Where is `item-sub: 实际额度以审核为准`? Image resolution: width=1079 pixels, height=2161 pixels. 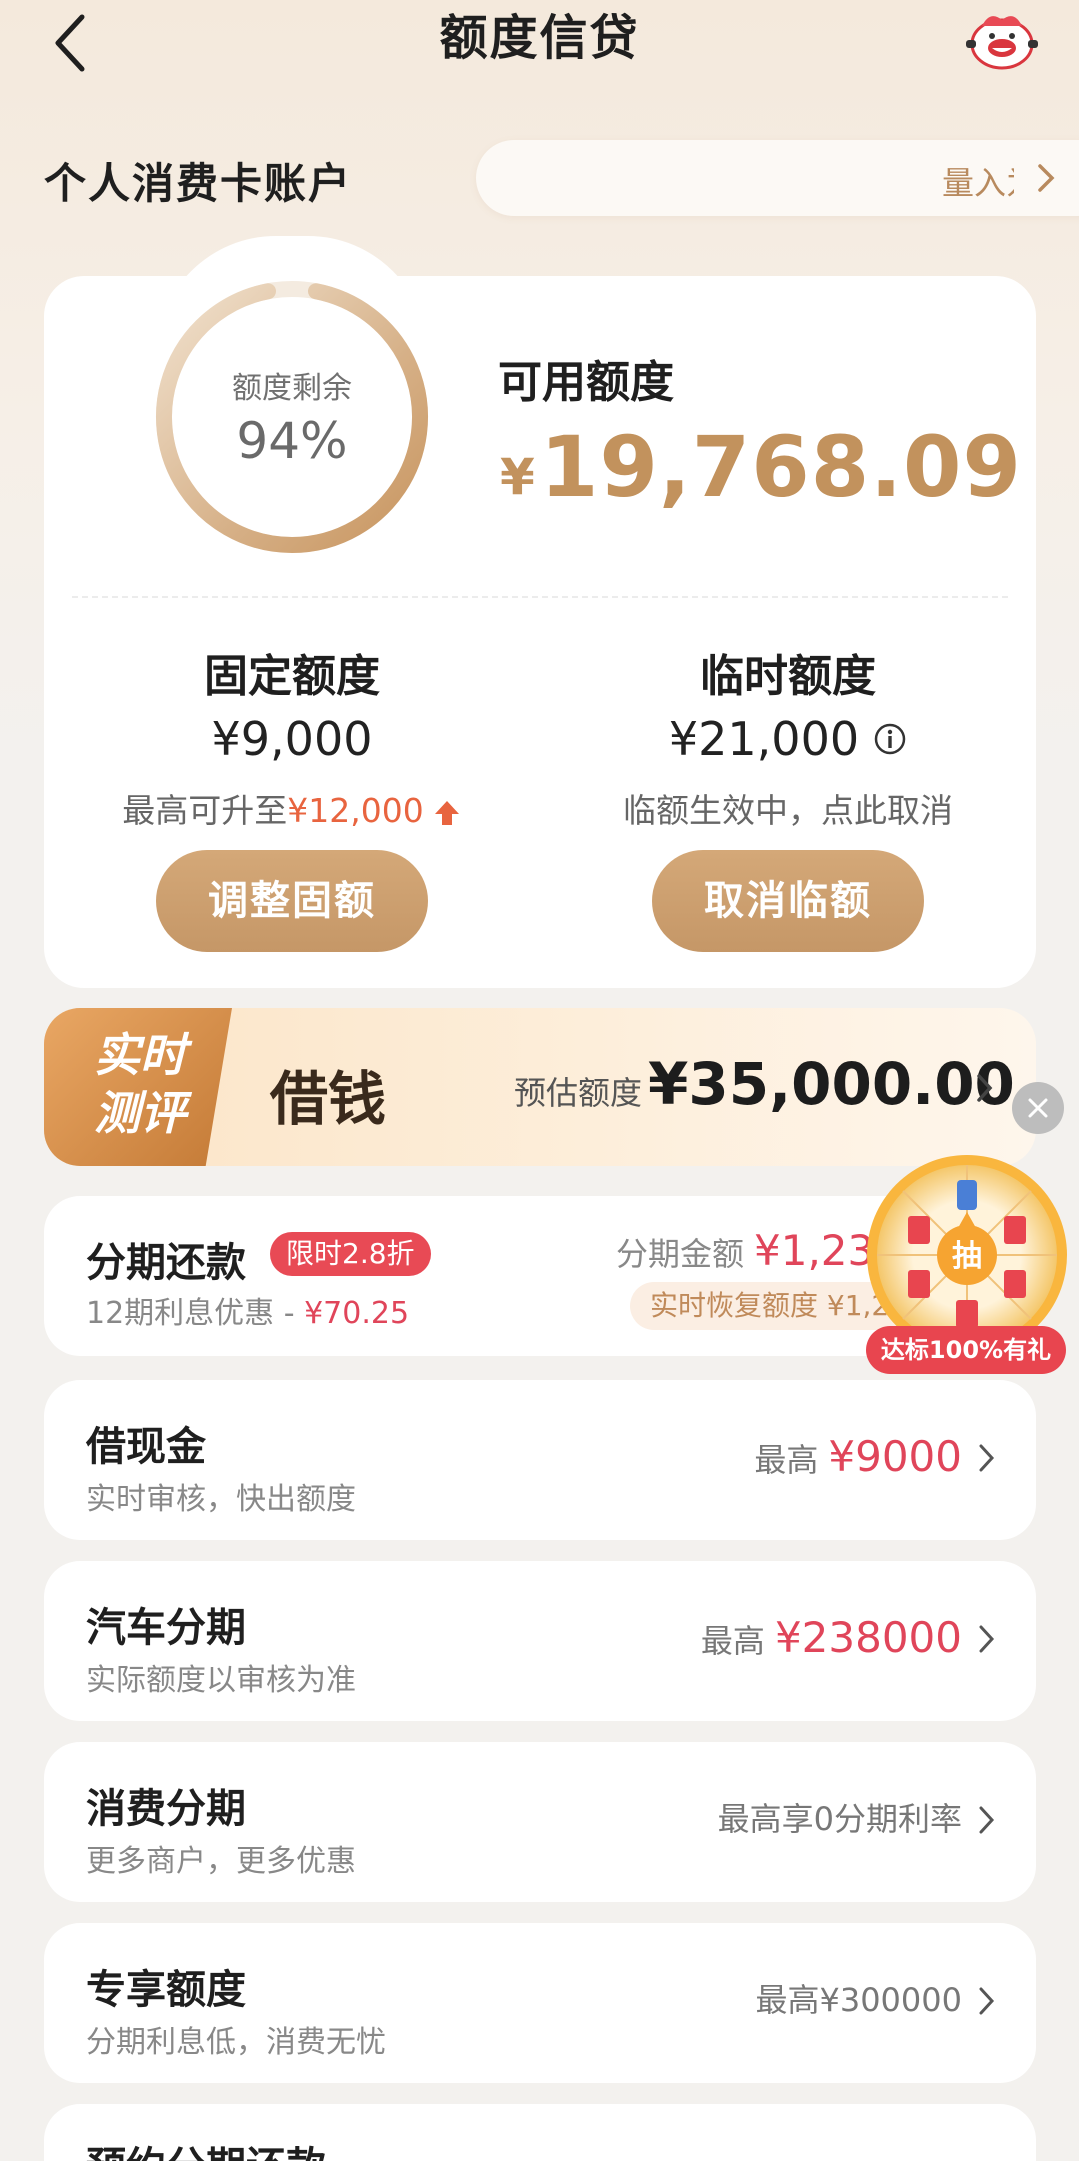
item-sub: 实际额度以审核为准 is located at coordinates (221, 1680).